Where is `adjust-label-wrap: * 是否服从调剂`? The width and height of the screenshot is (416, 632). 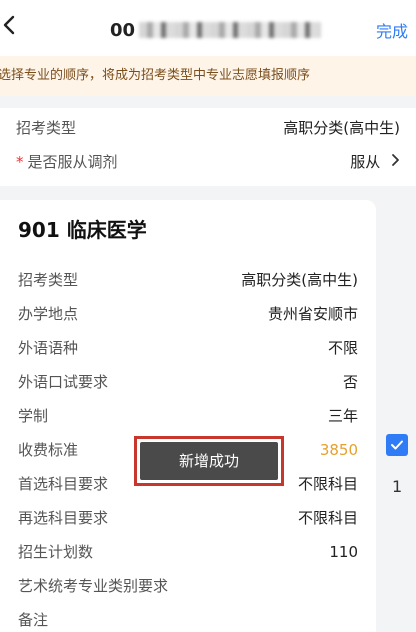 adjust-label-wrap: * 是否服从调剂 is located at coordinates (67, 162).